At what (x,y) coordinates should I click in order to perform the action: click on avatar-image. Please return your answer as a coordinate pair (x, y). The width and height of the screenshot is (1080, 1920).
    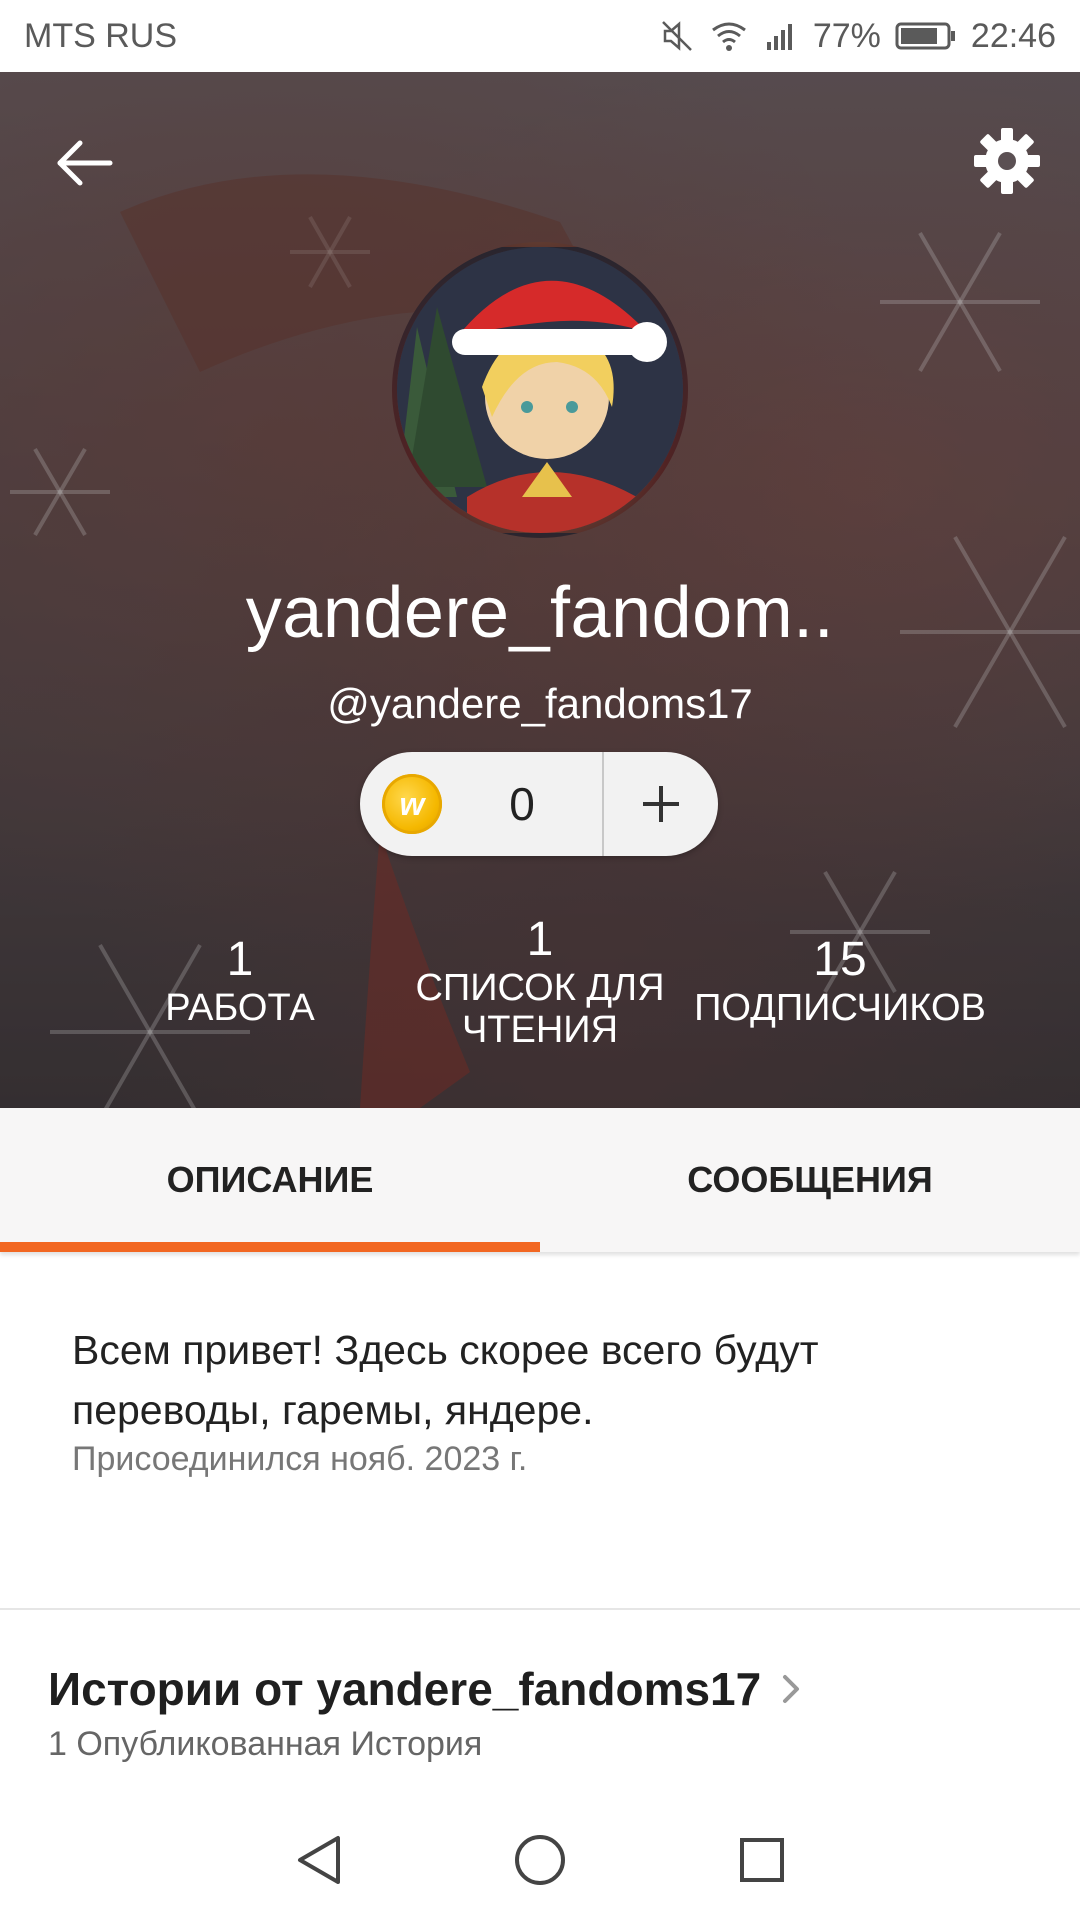
    Looking at the image, I should click on (540, 390).